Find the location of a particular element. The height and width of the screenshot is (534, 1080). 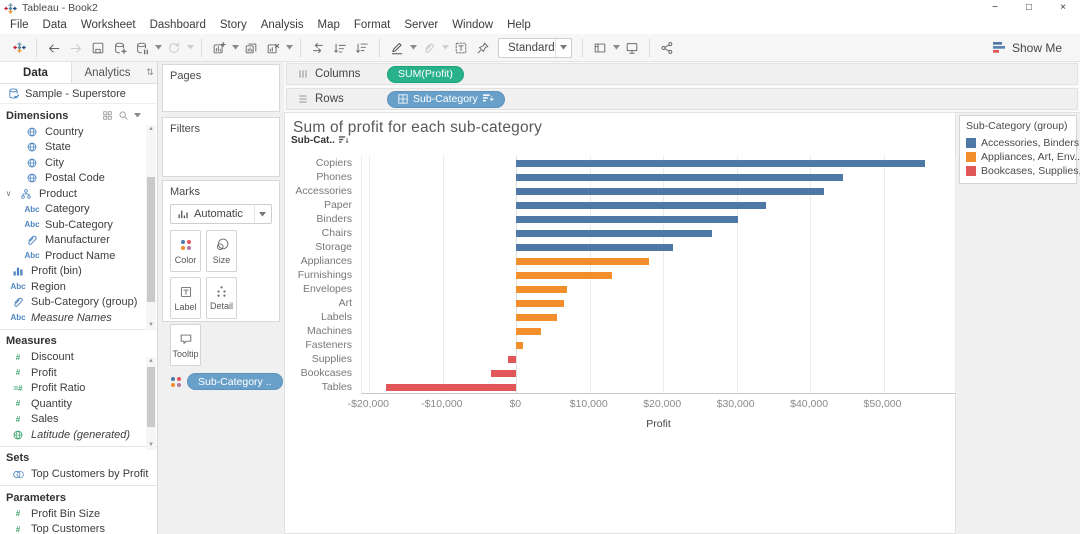

measures-scrollbar: ▲ ▼ is located at coordinates (151, 403).